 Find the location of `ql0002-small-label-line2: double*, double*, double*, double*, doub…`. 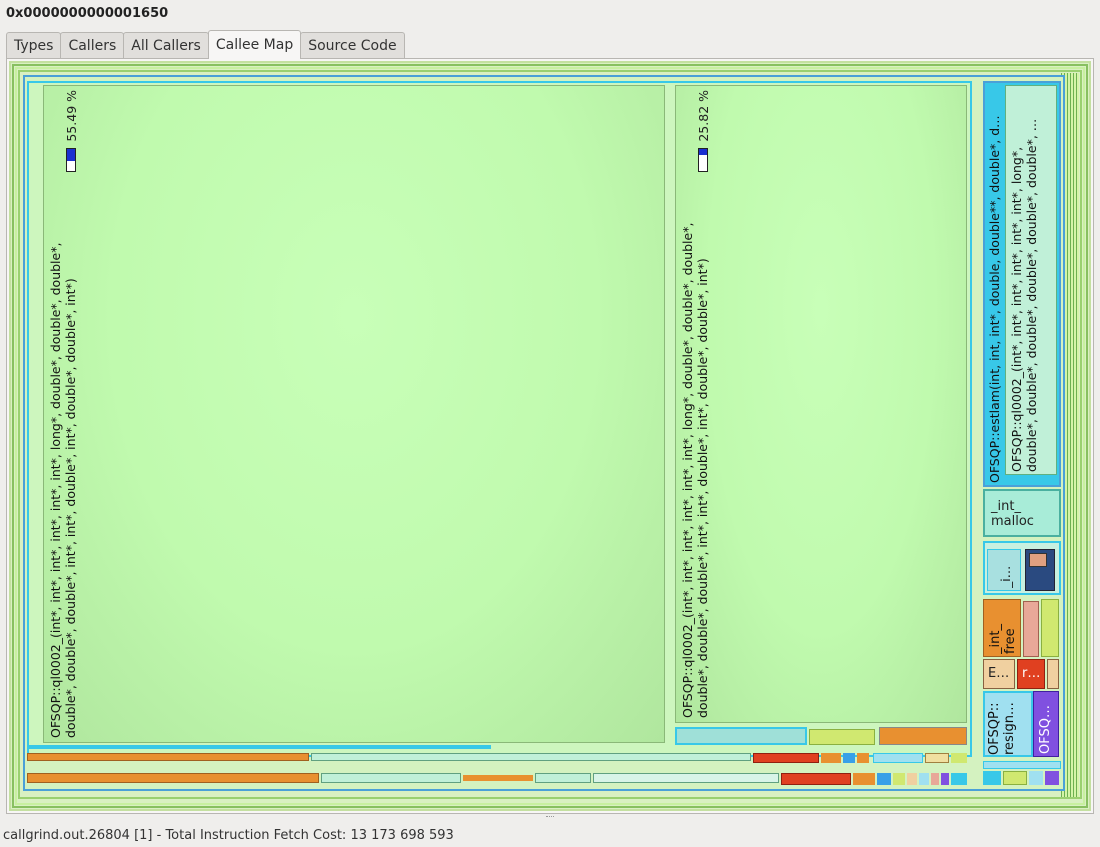

ql0002-small-label-line2: double*, double*, double*, double*, doub… is located at coordinates (1031, 295).